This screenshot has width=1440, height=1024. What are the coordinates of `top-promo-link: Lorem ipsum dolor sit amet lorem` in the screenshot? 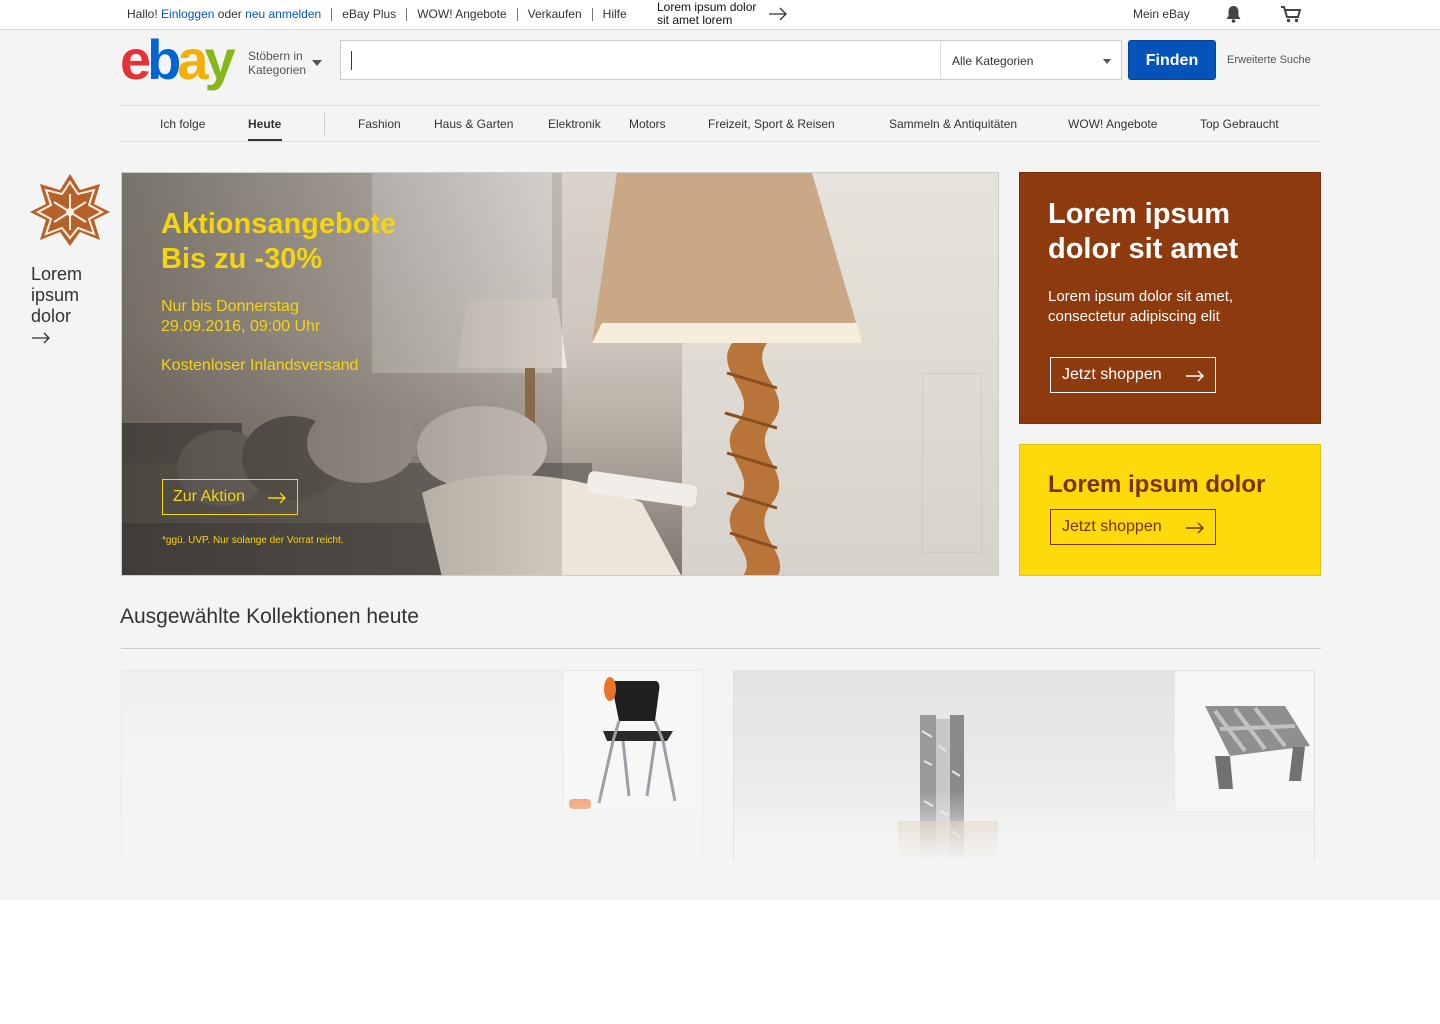 It's located at (706, 14).